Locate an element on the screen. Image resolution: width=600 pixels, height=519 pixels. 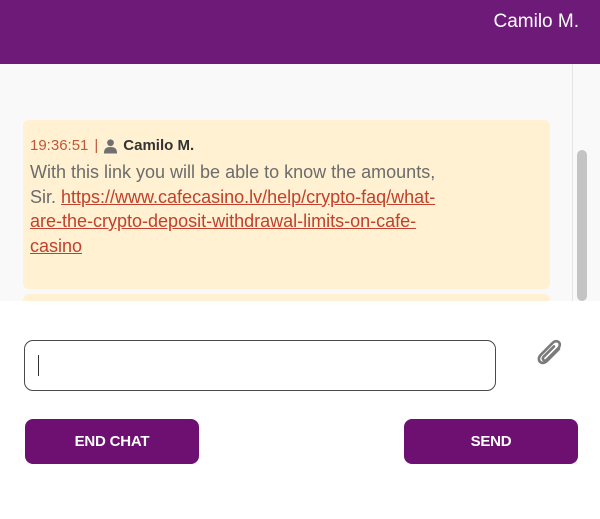
scrollbar is located at coordinates (581, 182).